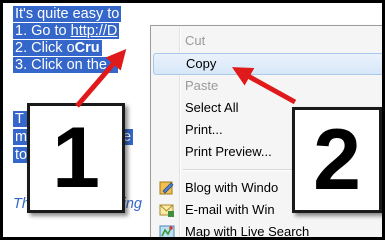  Describe the element at coordinates (166, 210) in the screenshot. I see `email-icon` at that location.